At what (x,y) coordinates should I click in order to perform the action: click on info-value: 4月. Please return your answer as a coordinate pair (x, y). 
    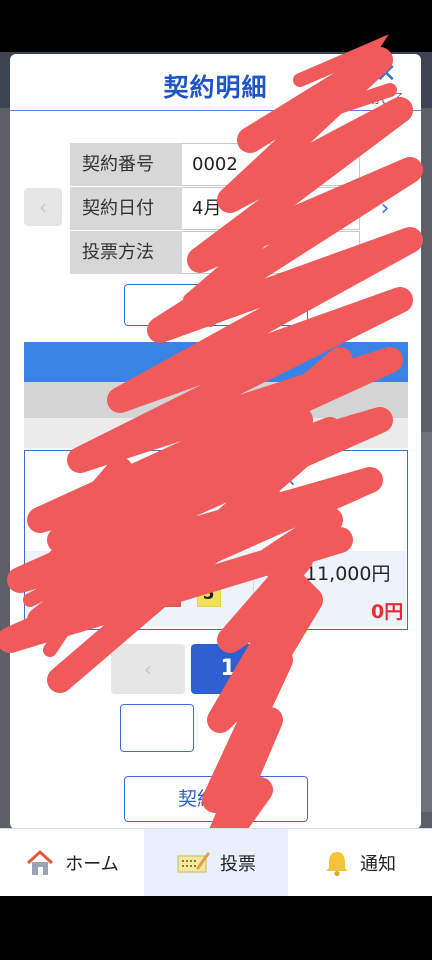
    Looking at the image, I should click on (271, 208).